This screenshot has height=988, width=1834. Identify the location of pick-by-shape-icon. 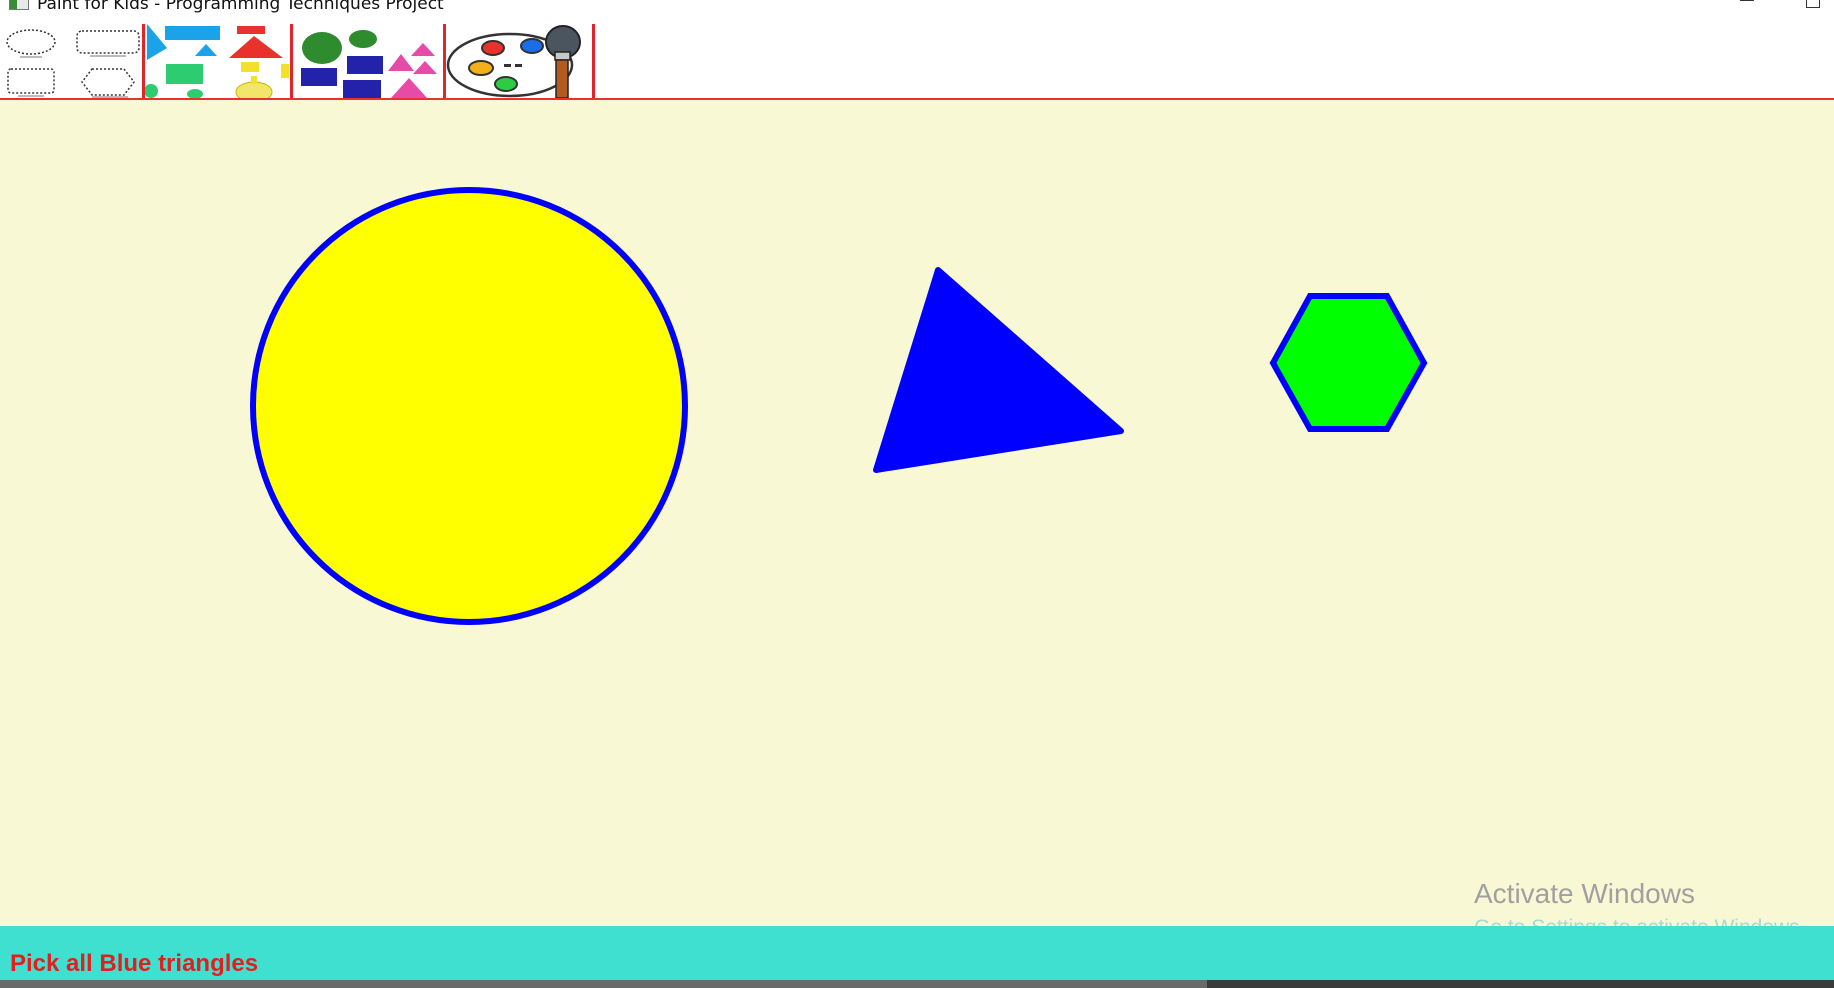
(216, 63).